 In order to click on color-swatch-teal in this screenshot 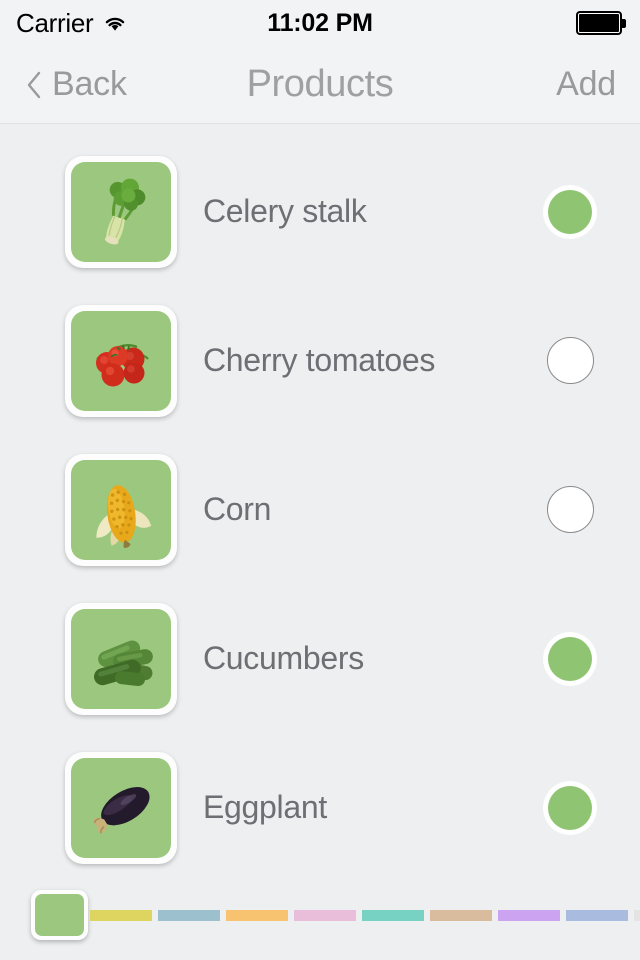, I will do `click(393, 915)`.